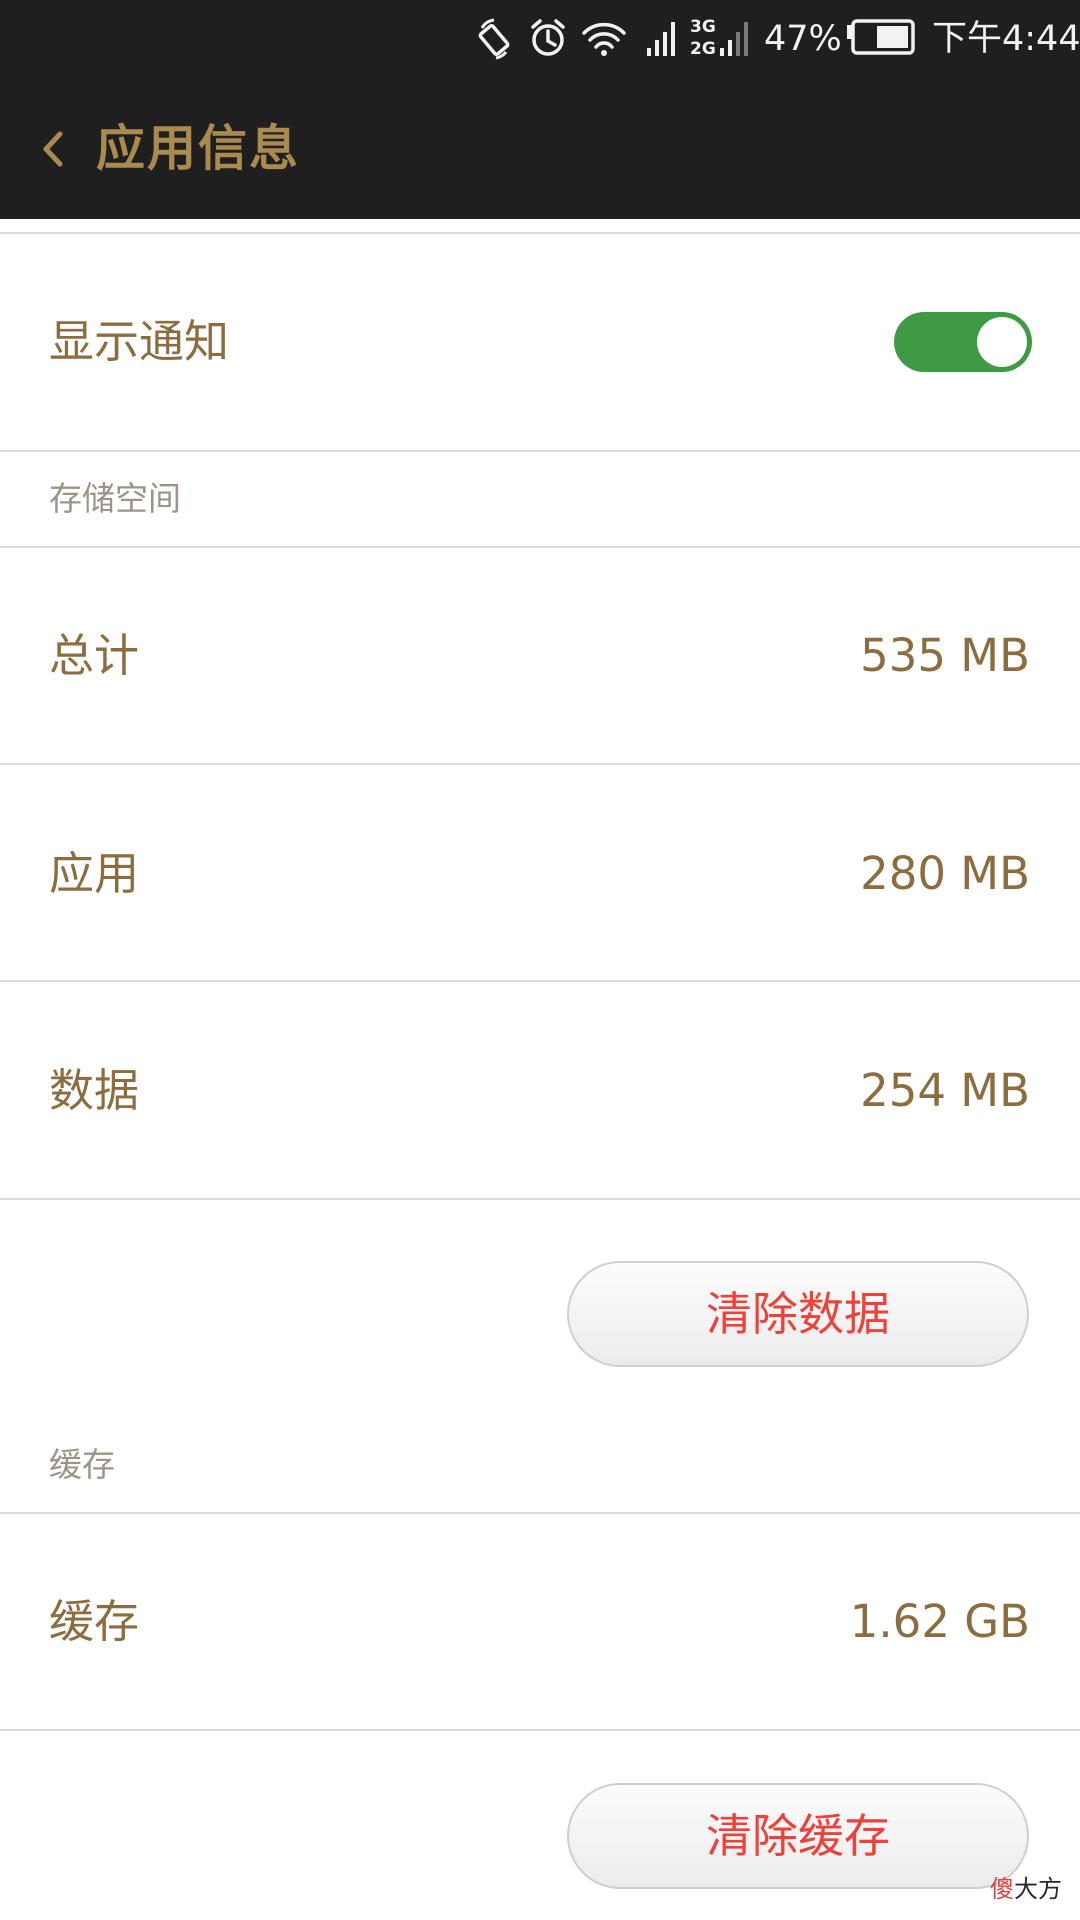  I want to click on back-button, so click(60, 149).